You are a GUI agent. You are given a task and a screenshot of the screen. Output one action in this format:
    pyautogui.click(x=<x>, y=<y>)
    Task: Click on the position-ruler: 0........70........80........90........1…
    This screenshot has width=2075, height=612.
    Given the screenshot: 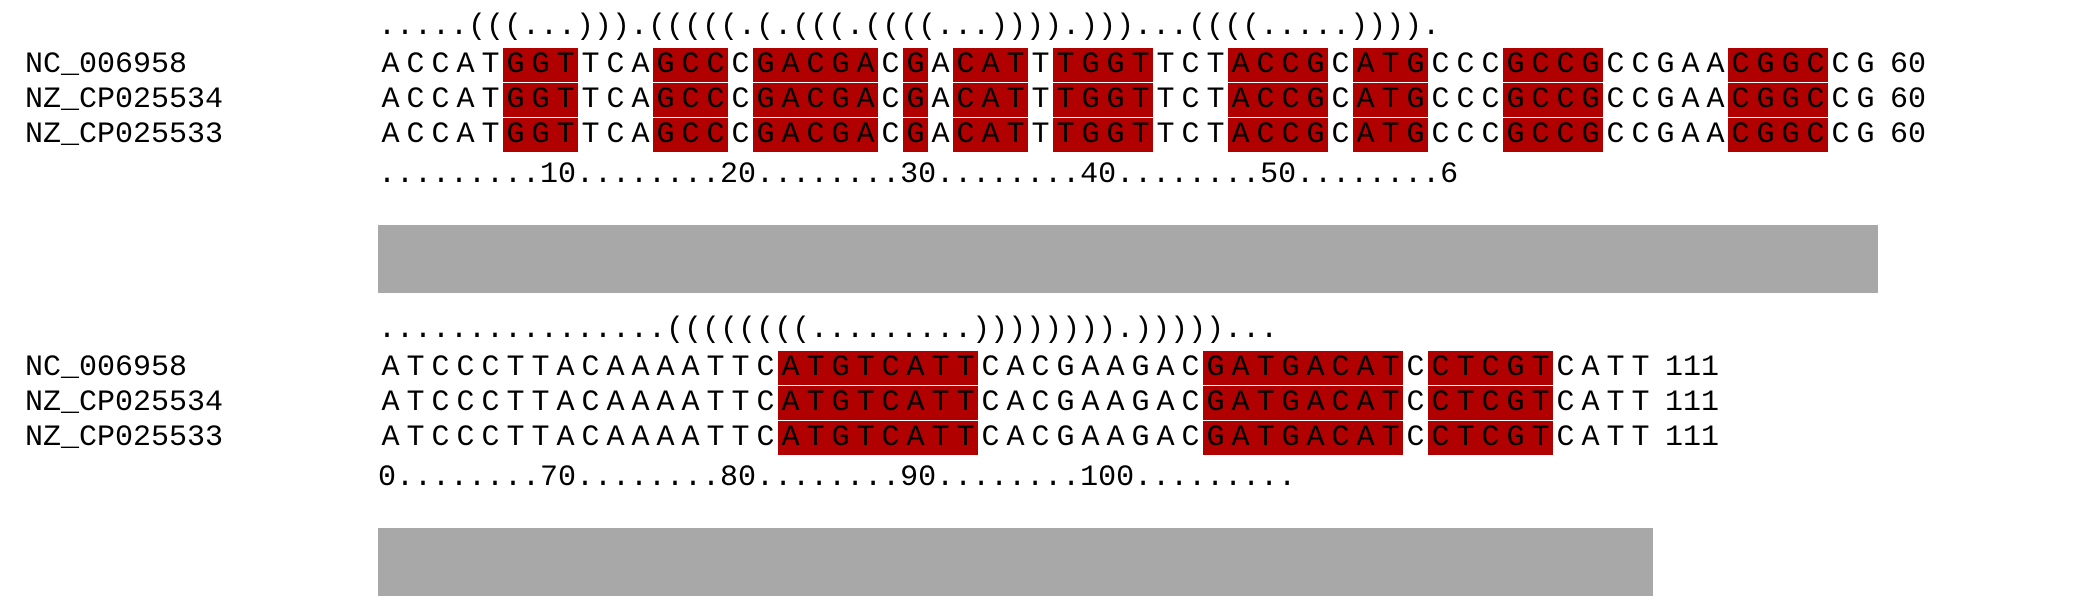 What is the action you would take?
    pyautogui.click(x=837, y=478)
    